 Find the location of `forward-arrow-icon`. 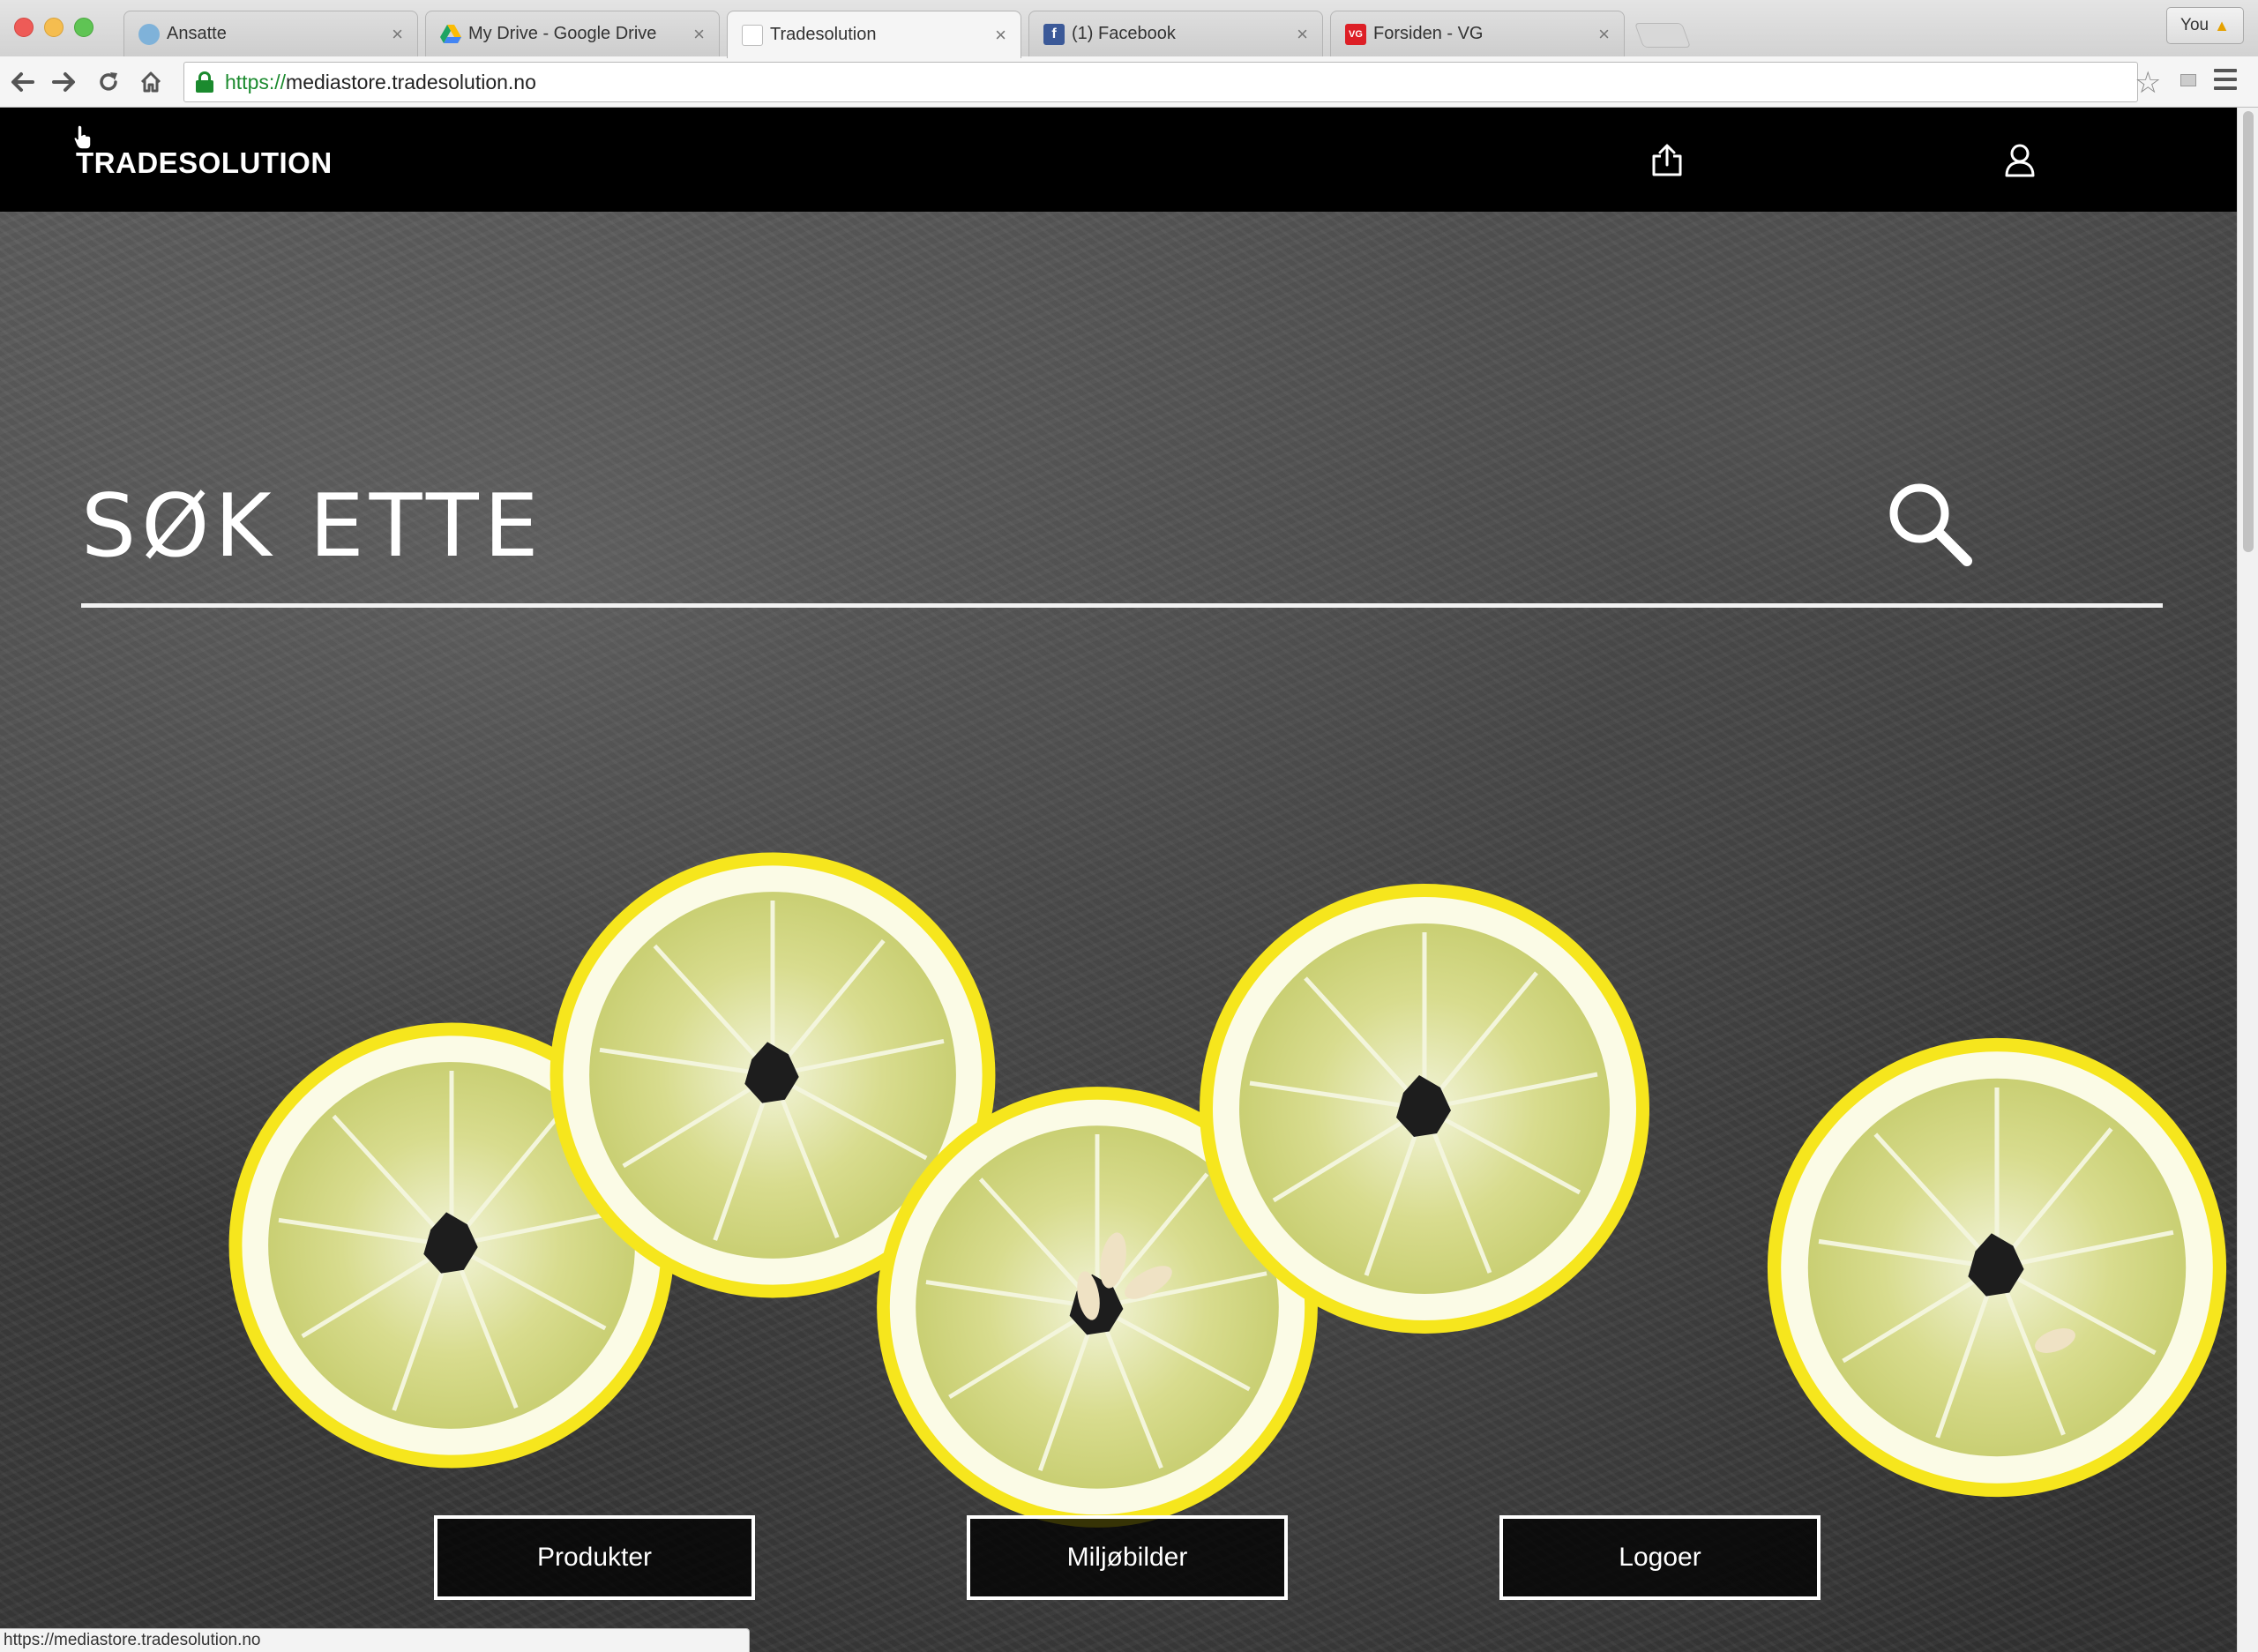

forward-arrow-icon is located at coordinates (63, 82).